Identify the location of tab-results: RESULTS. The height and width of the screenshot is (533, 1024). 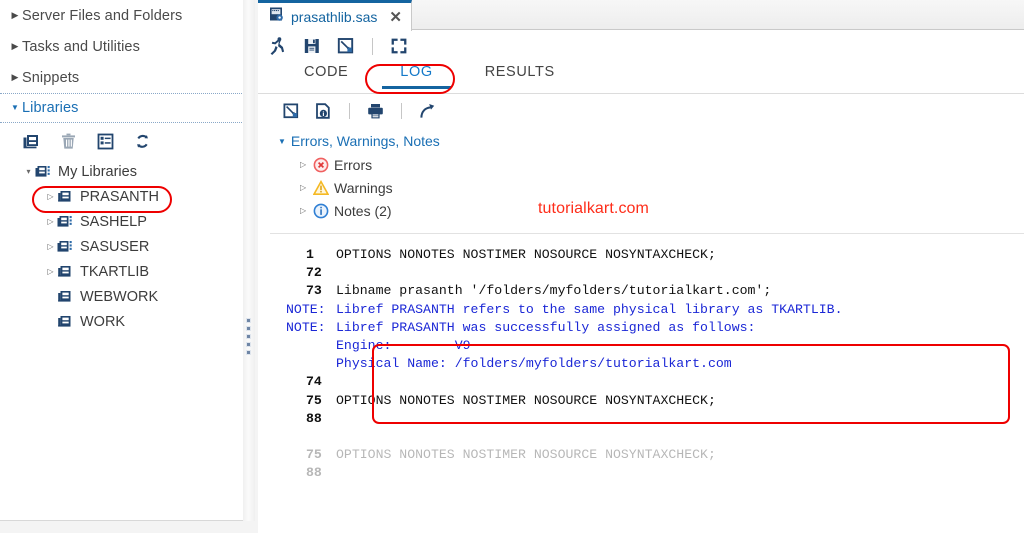
(520, 75).